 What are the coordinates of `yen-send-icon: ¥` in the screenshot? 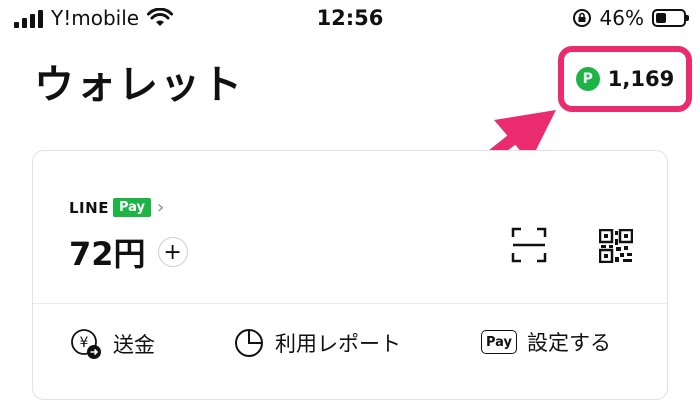 It's located at (86, 344).